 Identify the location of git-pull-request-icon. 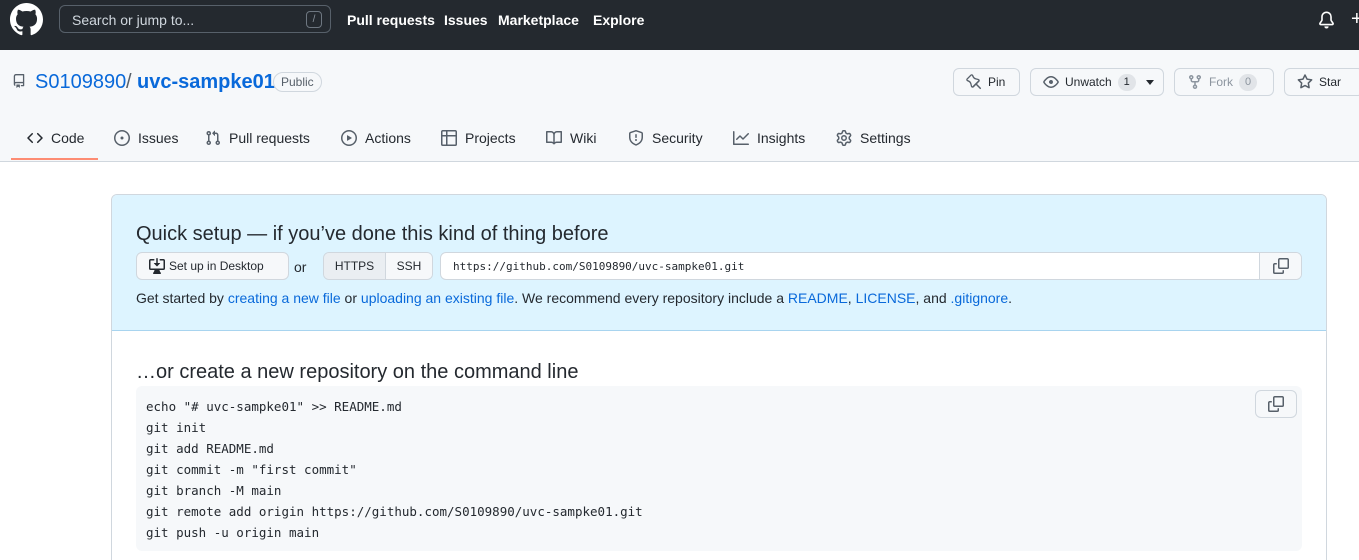
(213, 138).